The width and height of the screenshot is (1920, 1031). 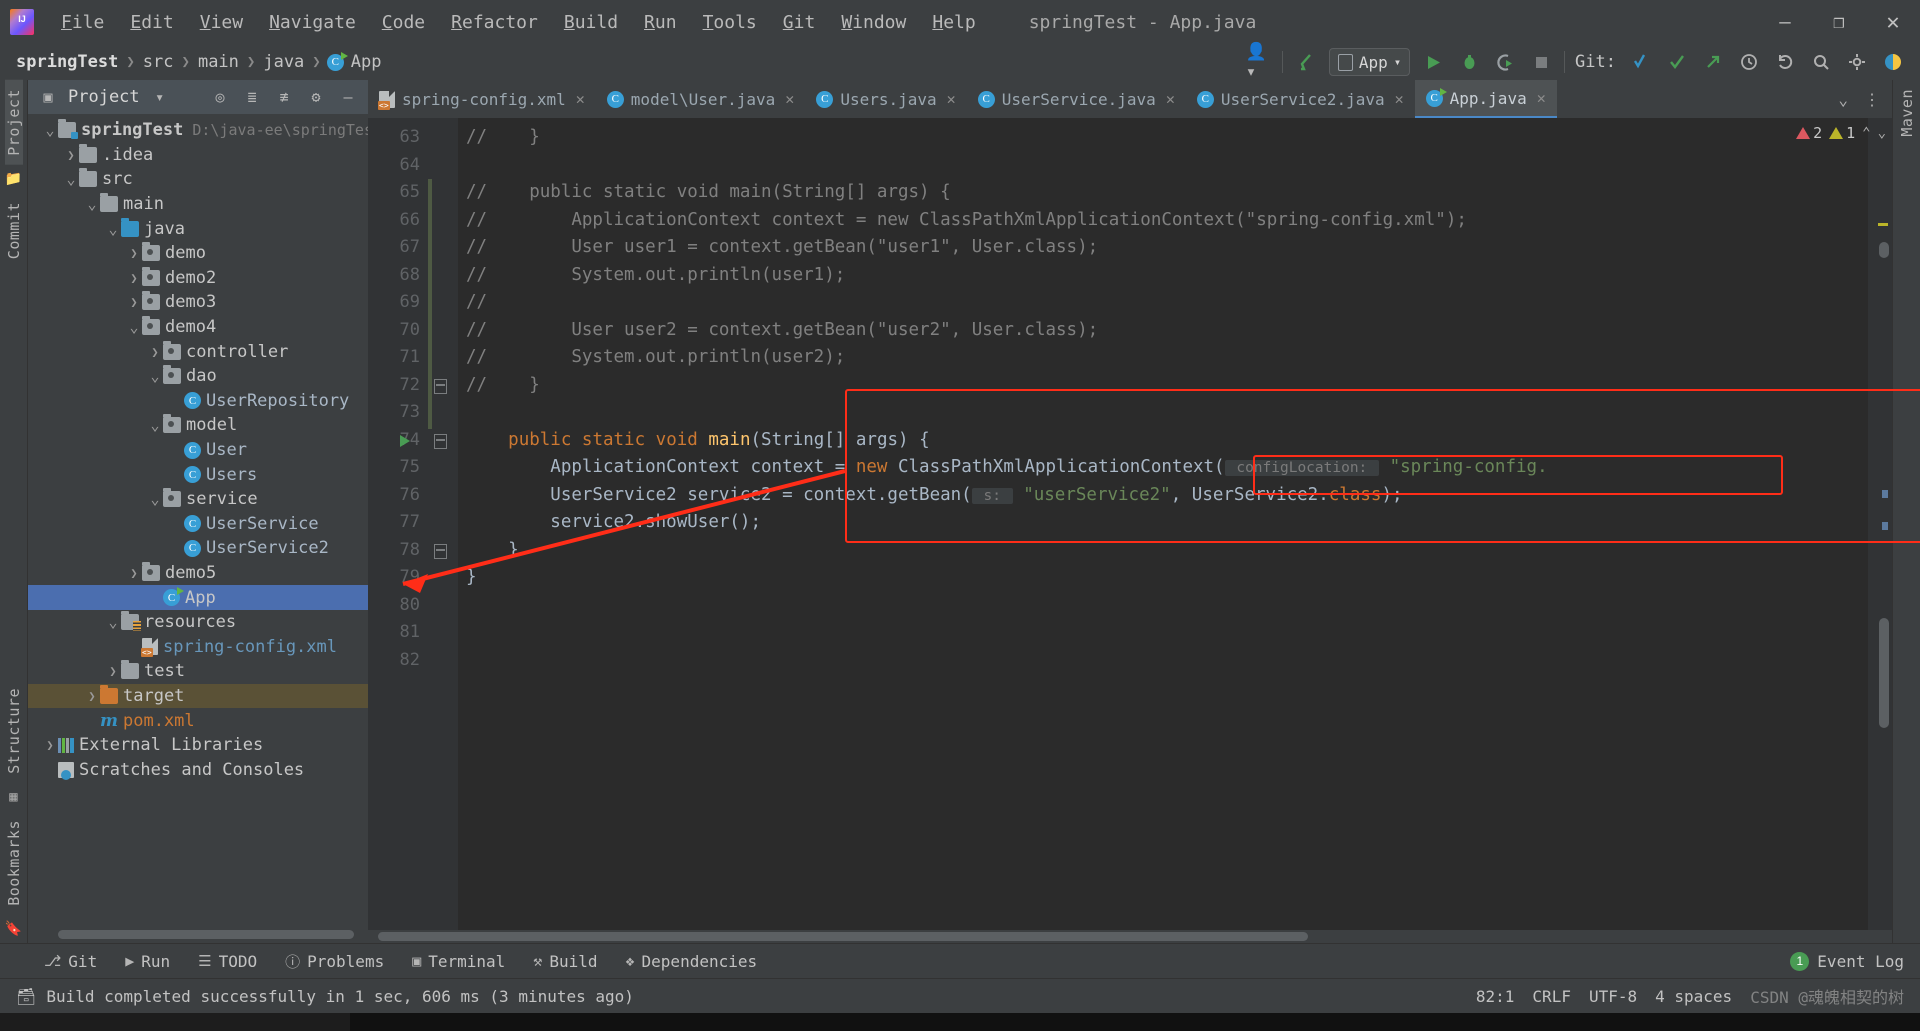 I want to click on tree-node-userservice2: C UserService2, so click(x=198, y=548).